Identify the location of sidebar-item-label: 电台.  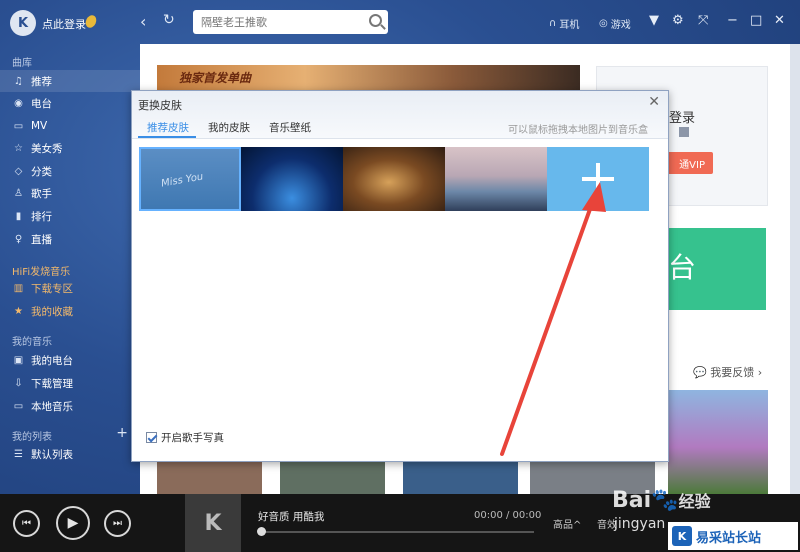
(41, 103).